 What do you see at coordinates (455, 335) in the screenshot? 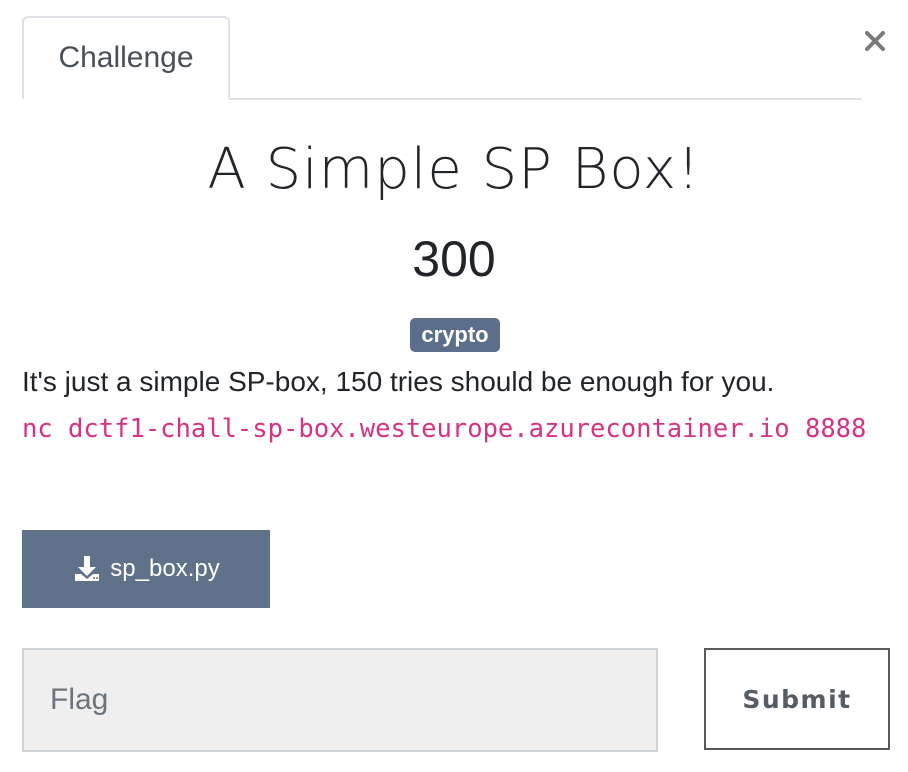
I see `category-tag: crypto` at bounding box center [455, 335].